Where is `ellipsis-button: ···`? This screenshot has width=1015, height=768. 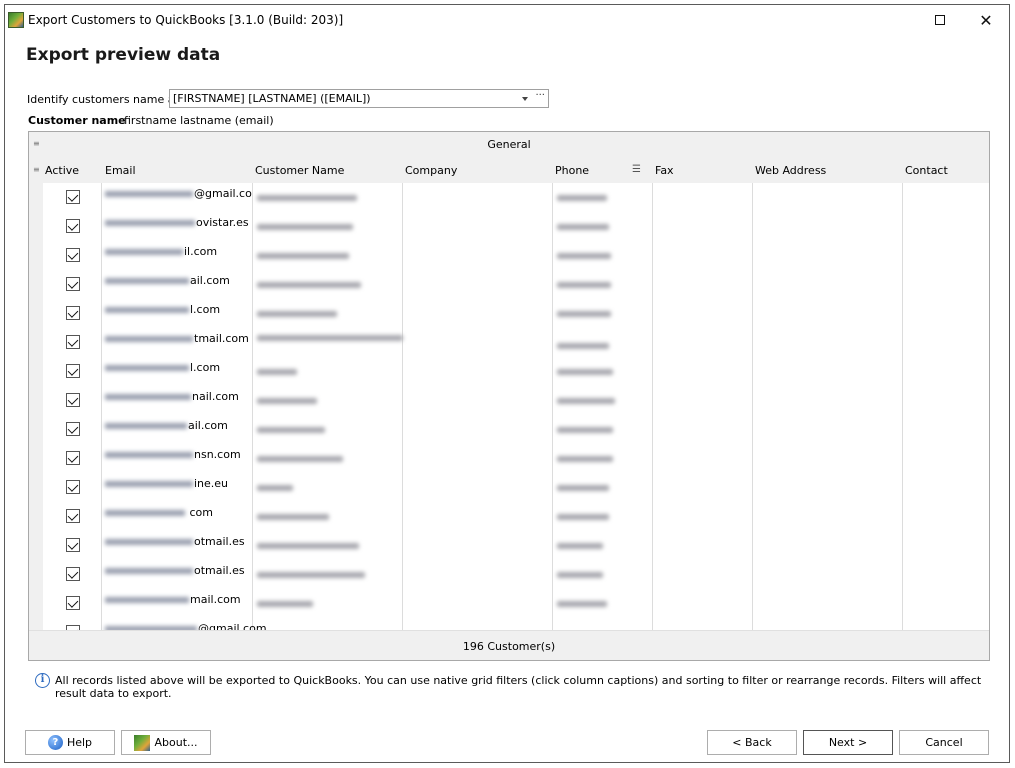 ellipsis-button: ··· is located at coordinates (540, 95).